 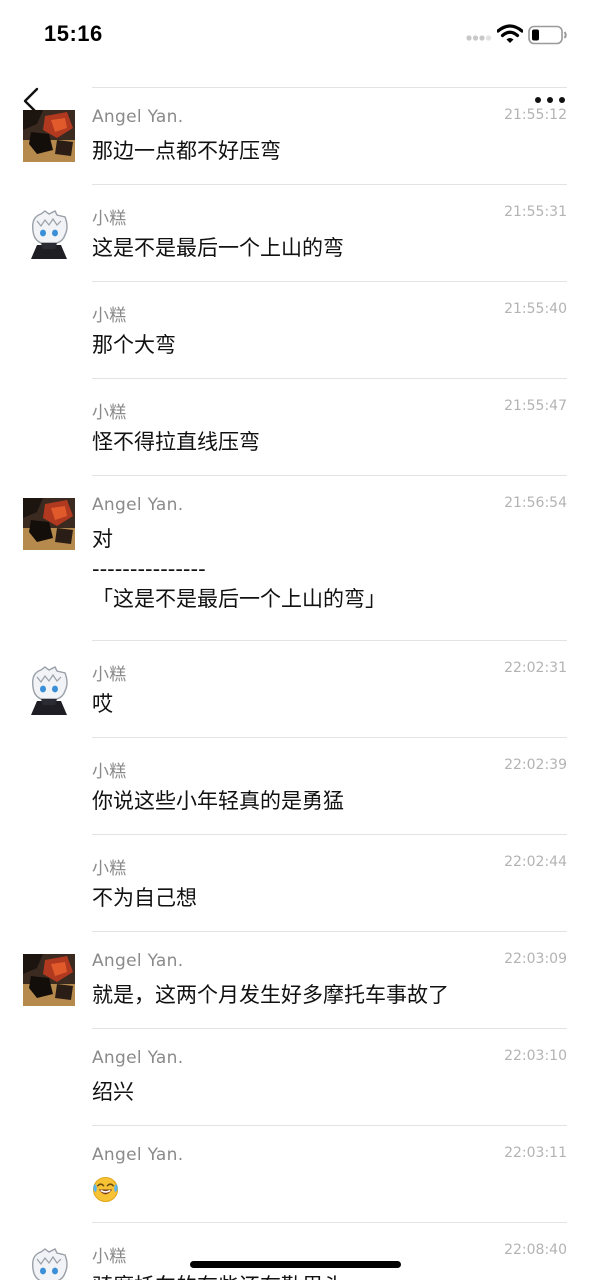 I want to click on message-content: 你说这些小年轻真的是勇猛, so click(x=218, y=801).